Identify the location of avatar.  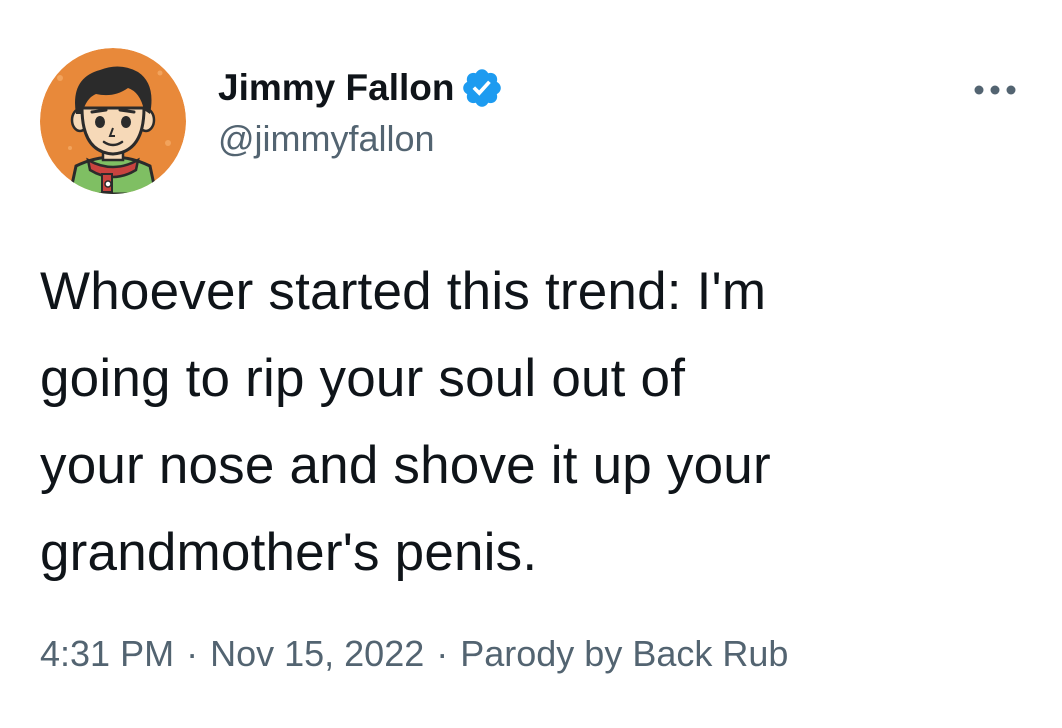
(113, 121).